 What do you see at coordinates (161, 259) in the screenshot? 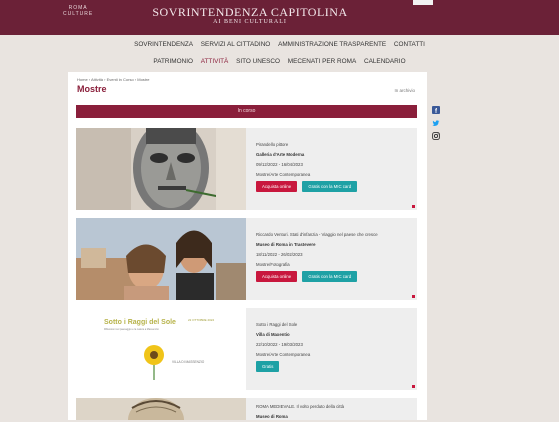
I see `exhibition-image-venturi` at bounding box center [161, 259].